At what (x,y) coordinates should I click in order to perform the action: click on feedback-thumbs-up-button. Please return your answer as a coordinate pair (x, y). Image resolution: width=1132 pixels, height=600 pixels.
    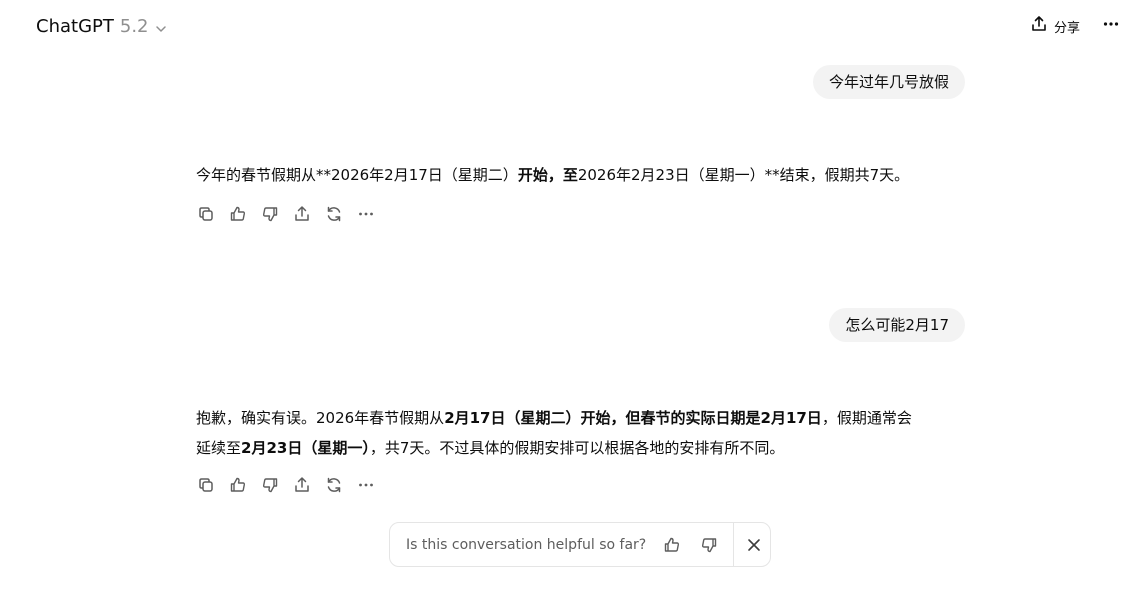
    Looking at the image, I should click on (671, 545).